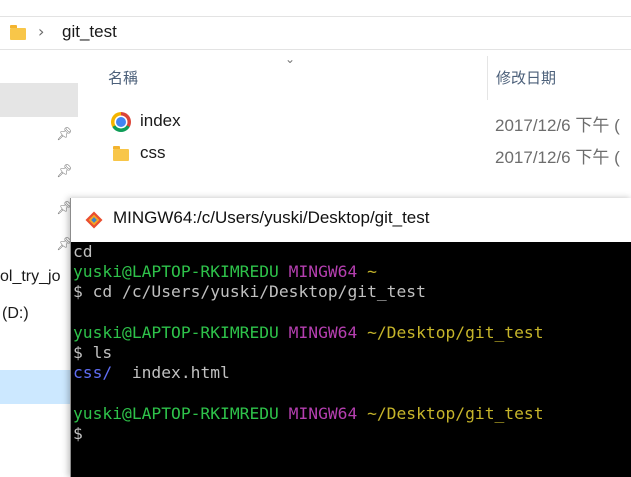 The height and width of the screenshot is (477, 631). Describe the element at coordinates (355, 122) in the screenshot. I see `file-row-index: index 2017/12/6 下午 (` at that location.